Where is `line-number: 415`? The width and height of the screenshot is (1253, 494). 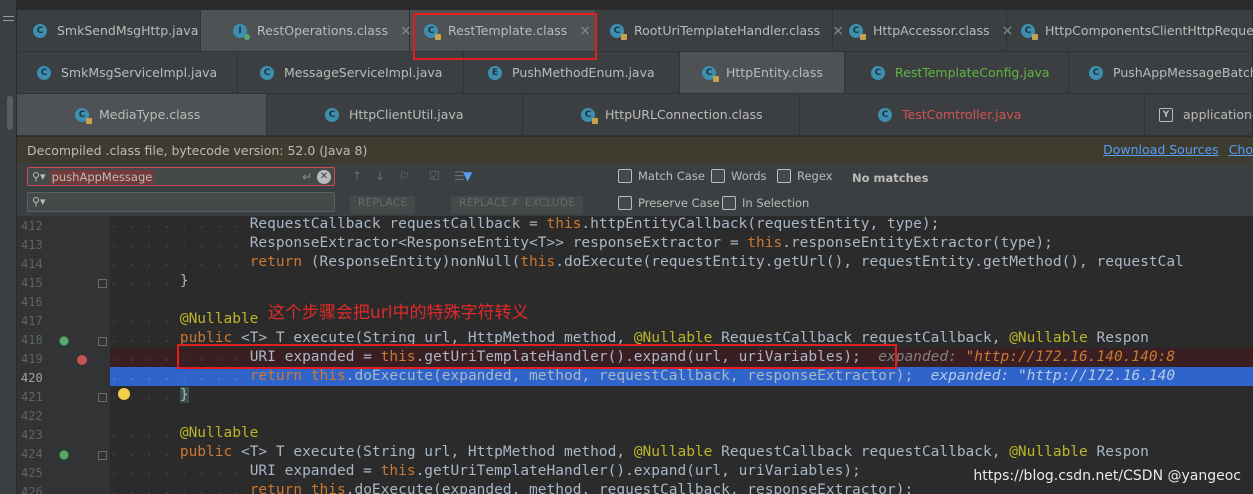 line-number: 415 is located at coordinates (32, 283).